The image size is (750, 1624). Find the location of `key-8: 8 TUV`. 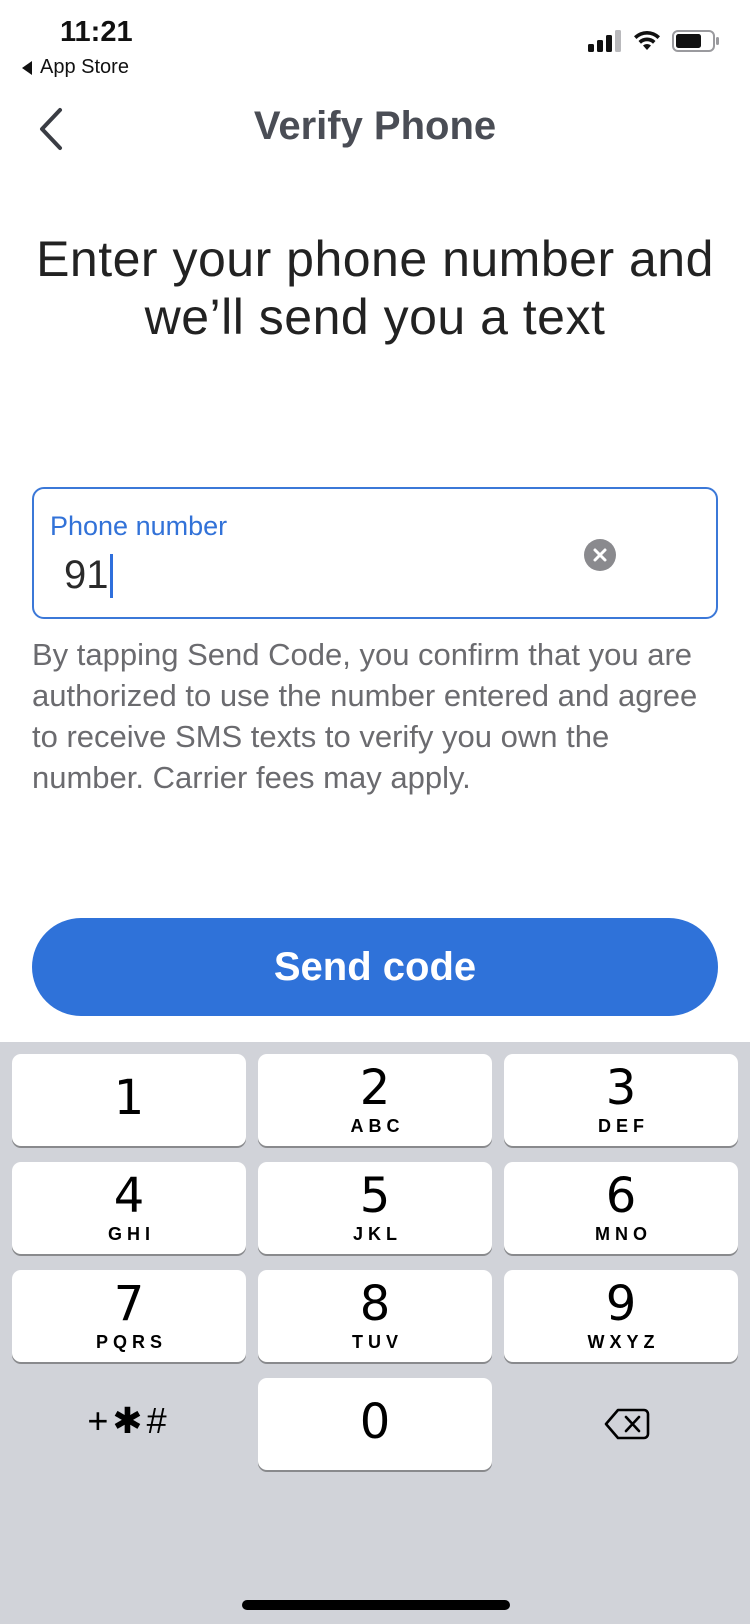

key-8: 8 TUV is located at coordinates (375, 1316).